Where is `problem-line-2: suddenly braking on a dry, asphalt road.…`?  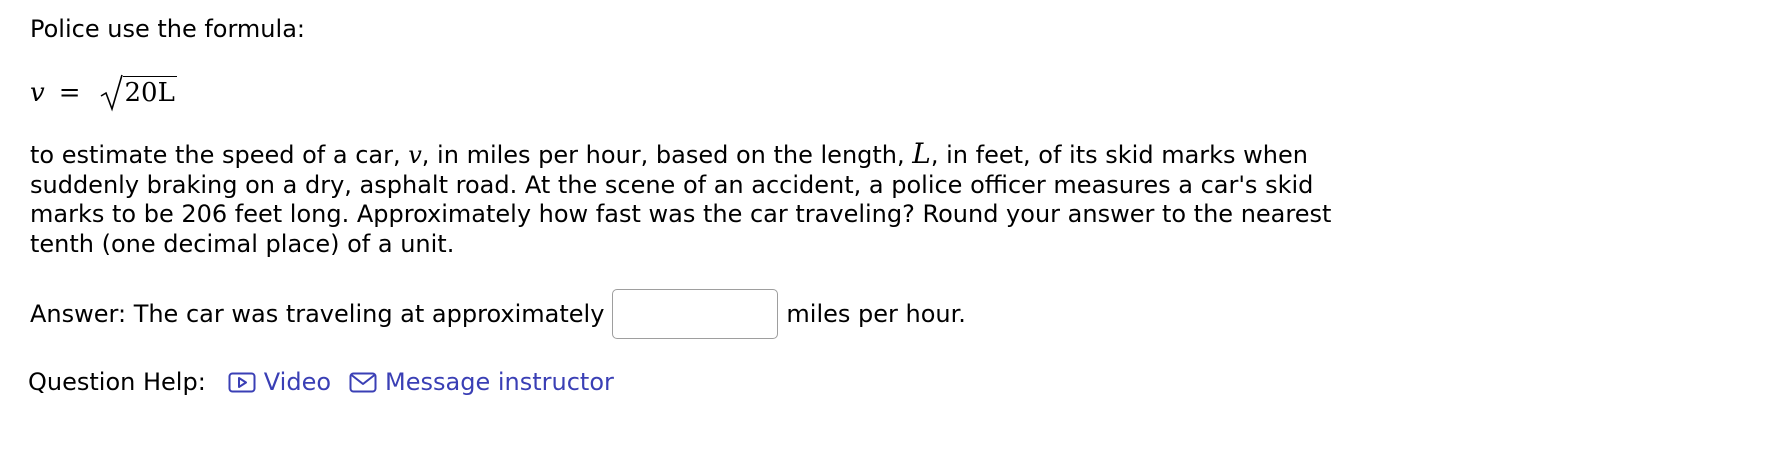 problem-line-2: suddenly braking on a dry, asphalt road.… is located at coordinates (672, 184).